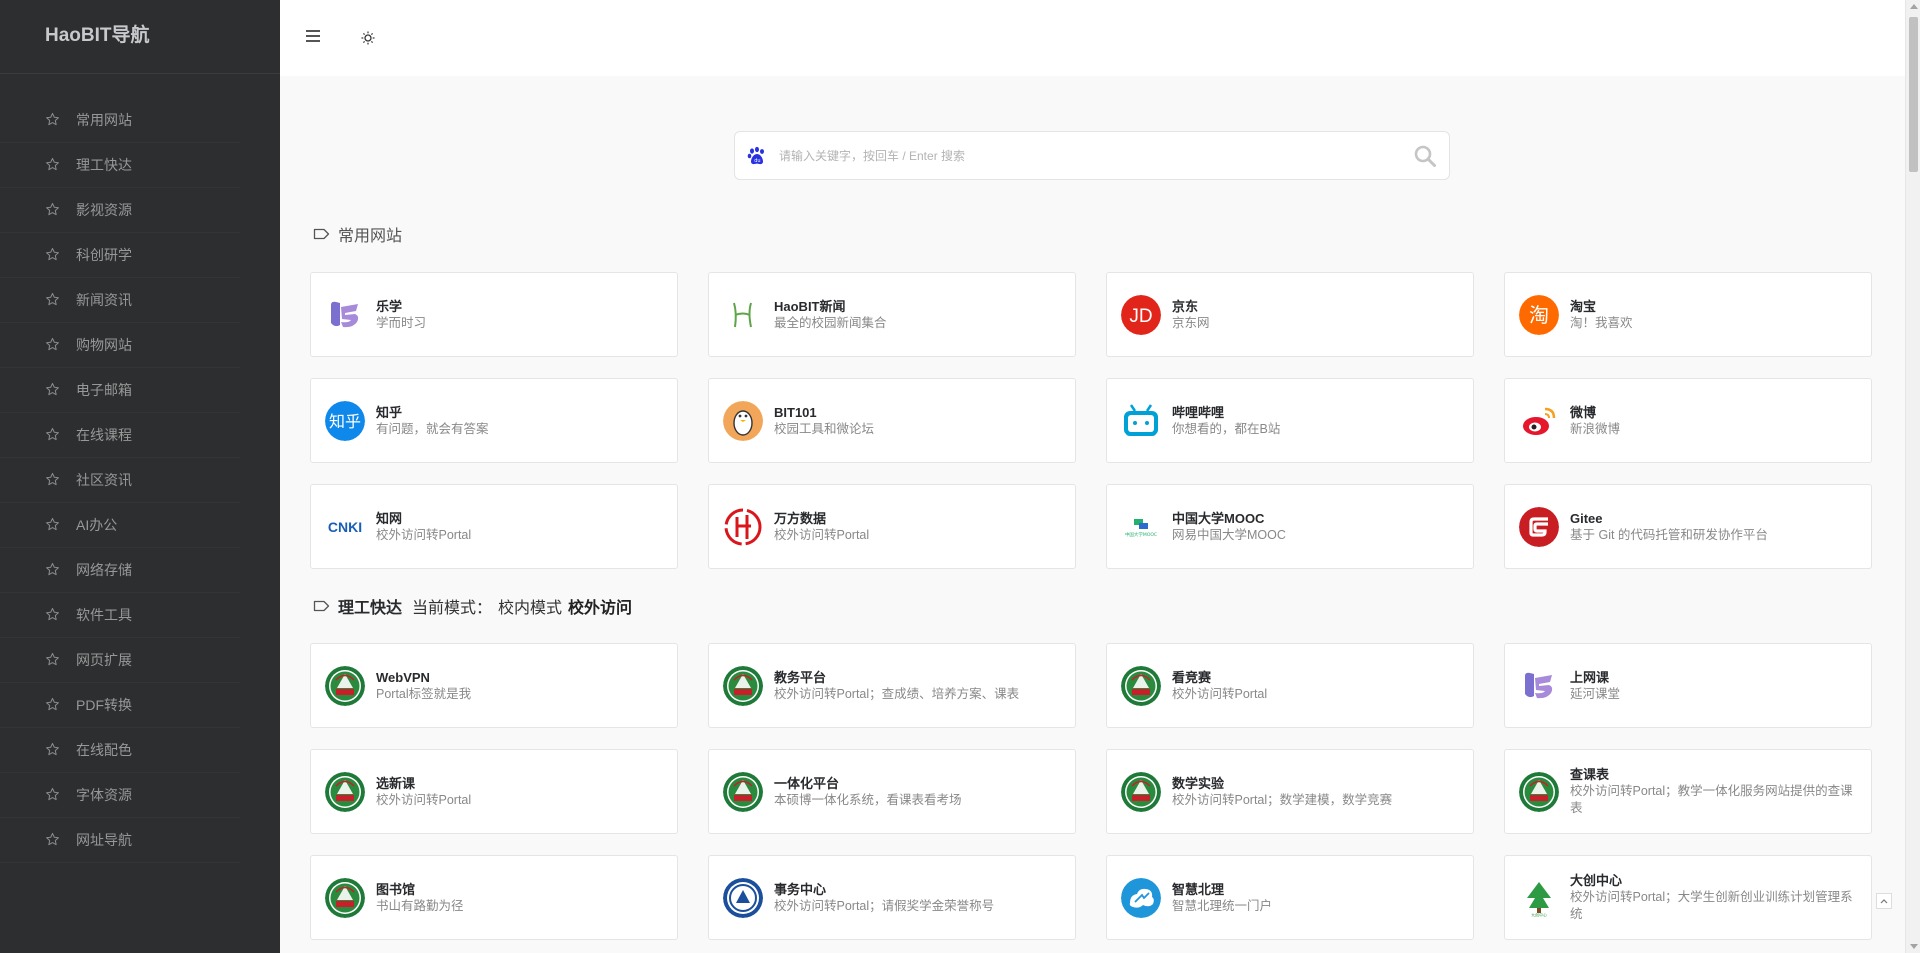  I want to click on site-card: 大创中心 大创中心 校外访问转Portal；大学生创新创业训练计划管理系统, so click(1688, 897).